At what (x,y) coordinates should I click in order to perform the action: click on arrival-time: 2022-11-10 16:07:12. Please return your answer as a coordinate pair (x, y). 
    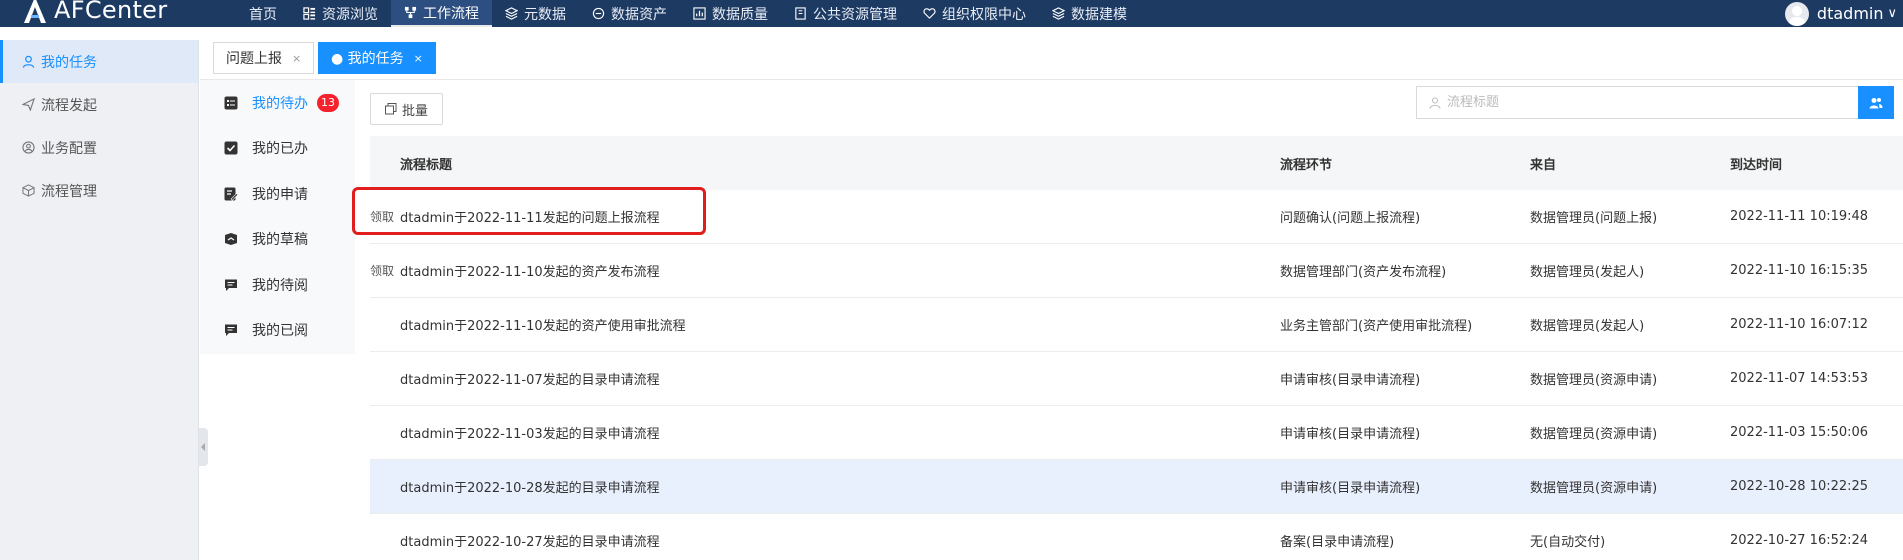
    Looking at the image, I should click on (1799, 324).